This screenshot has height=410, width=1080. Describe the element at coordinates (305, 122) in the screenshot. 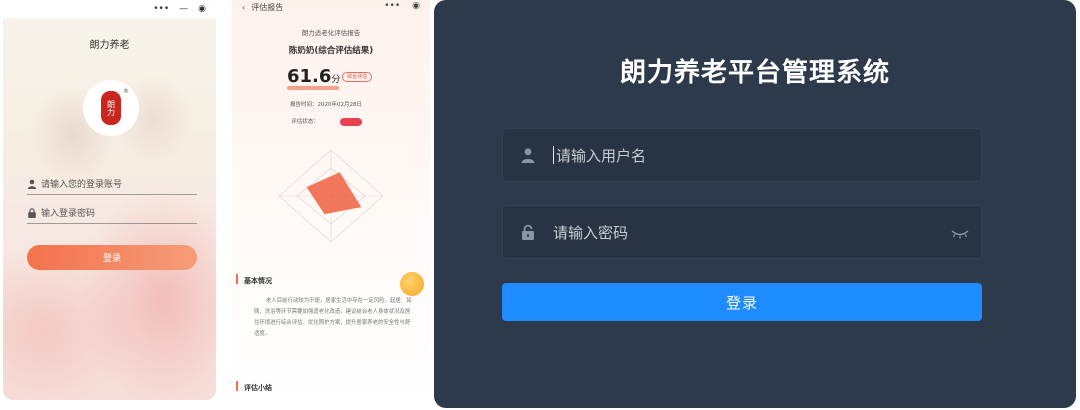

I see `status-label: 评估状态：` at that location.